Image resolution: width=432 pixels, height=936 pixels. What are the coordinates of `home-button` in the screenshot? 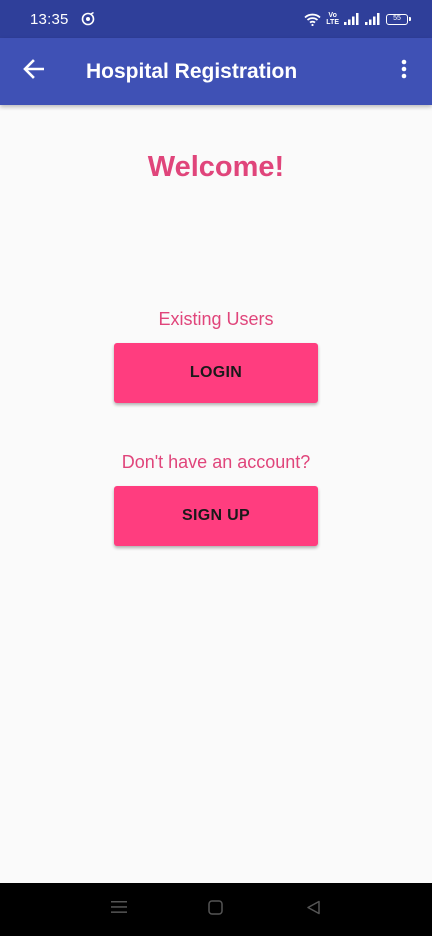 It's located at (216, 910).